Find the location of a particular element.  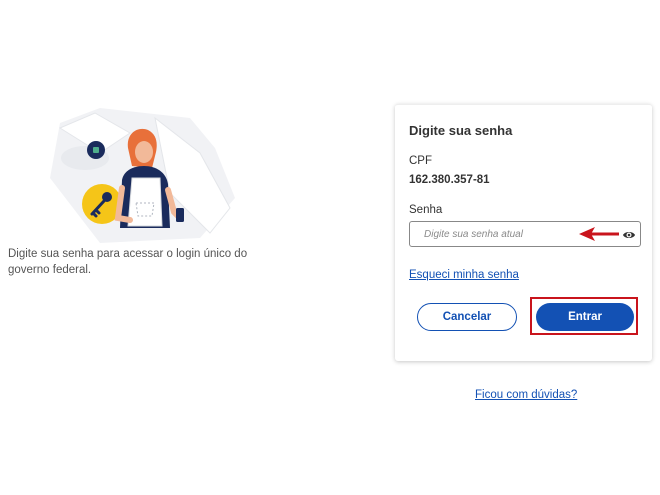

password-label: Senha is located at coordinates (426, 210).